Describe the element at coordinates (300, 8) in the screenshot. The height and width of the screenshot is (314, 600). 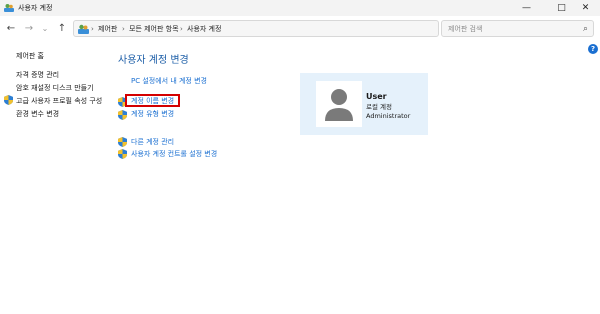
I see `title-bar: 사용자 계정 — □ ✕` at that location.